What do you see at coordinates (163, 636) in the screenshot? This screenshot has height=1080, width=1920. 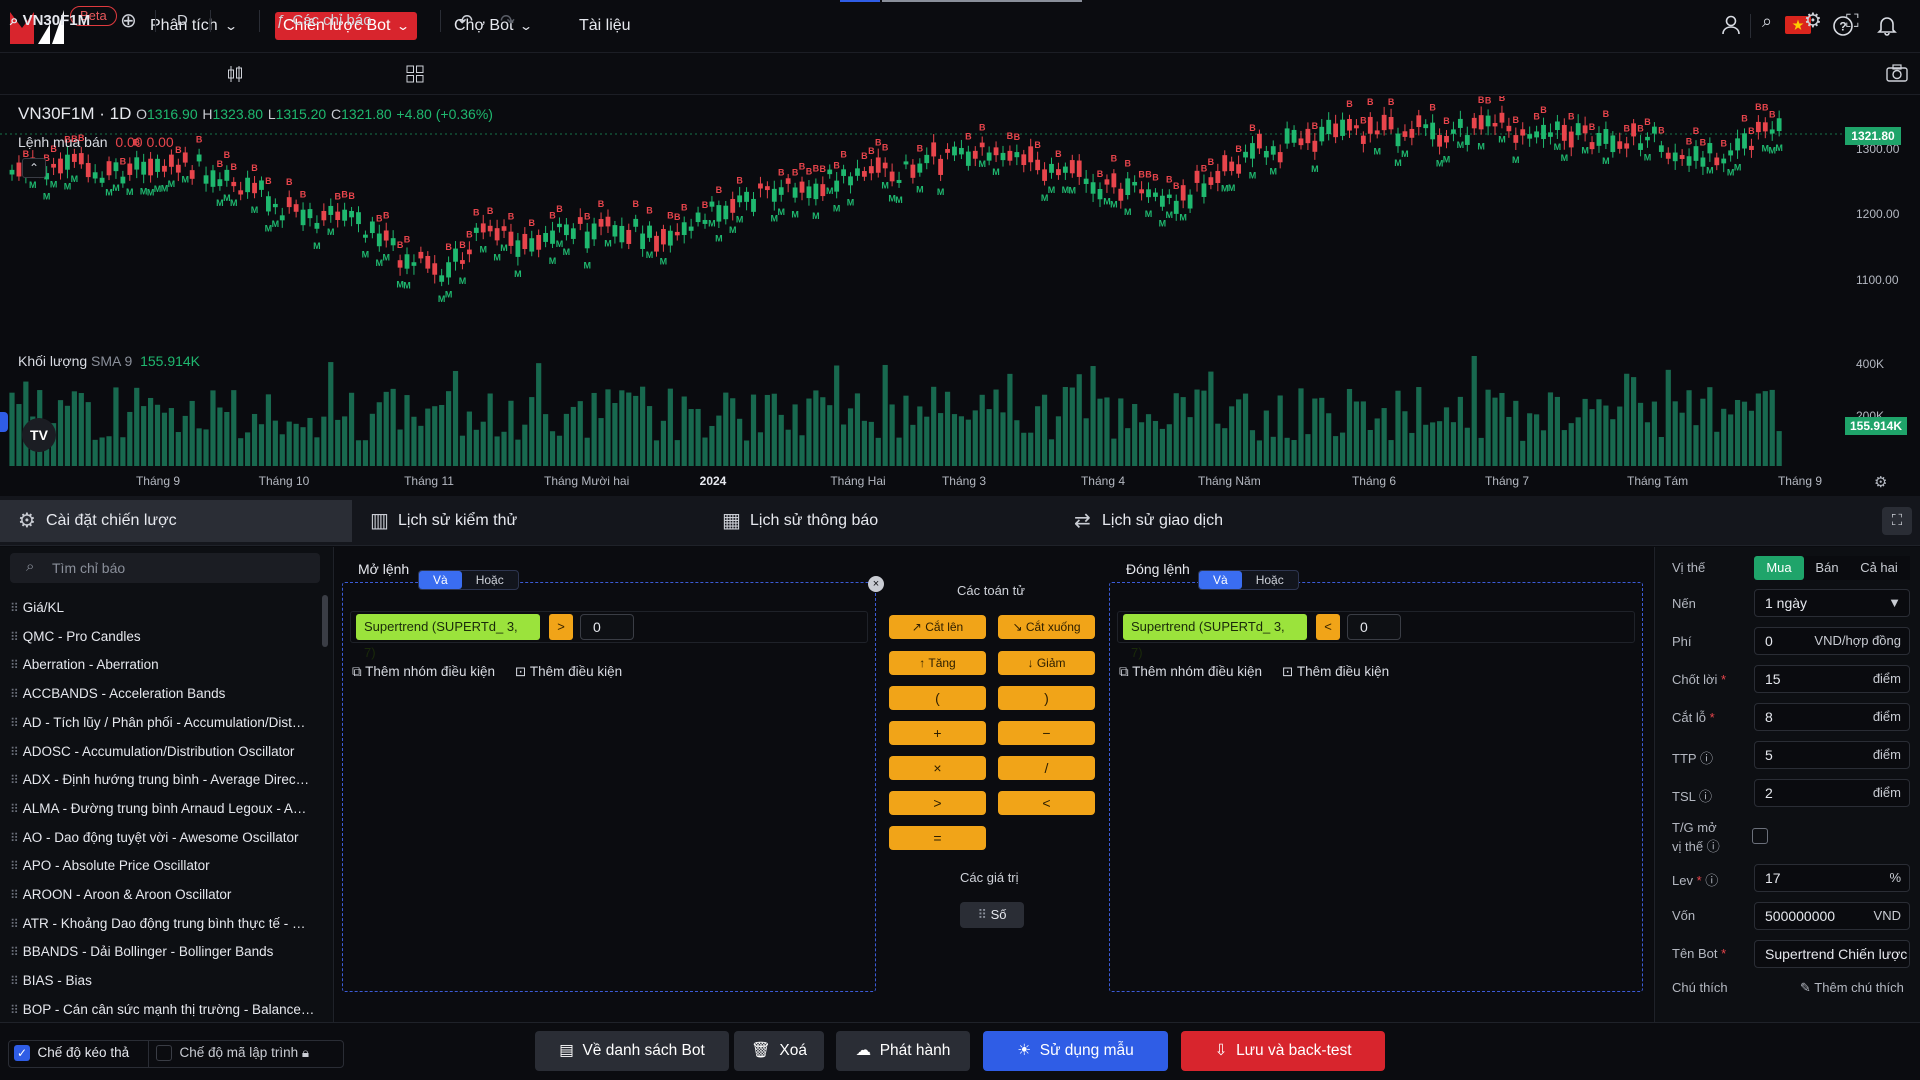 I see `indicator-list-item: ⠿ QMC - Pro Candles` at bounding box center [163, 636].